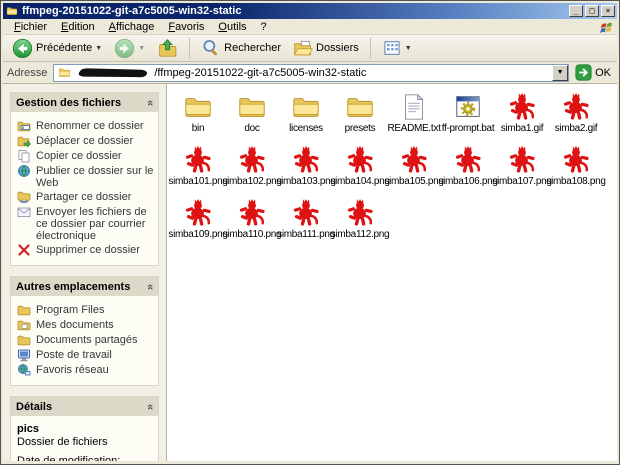 This screenshot has height=465, width=620. Describe the element at coordinates (85, 126) in the screenshot. I see `task-rename-folder: Renommer ce dossier` at that location.